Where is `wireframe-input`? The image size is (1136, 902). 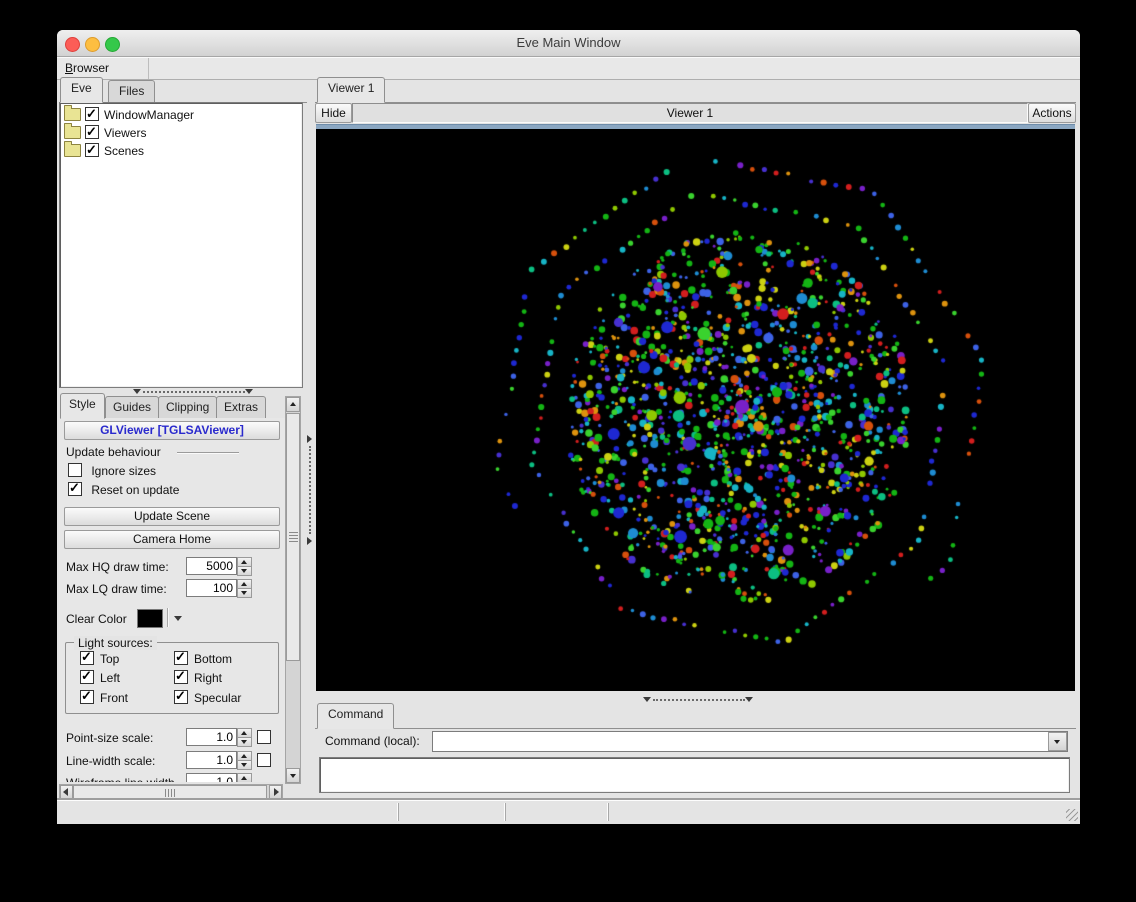
wireframe-input is located at coordinates (211, 777).